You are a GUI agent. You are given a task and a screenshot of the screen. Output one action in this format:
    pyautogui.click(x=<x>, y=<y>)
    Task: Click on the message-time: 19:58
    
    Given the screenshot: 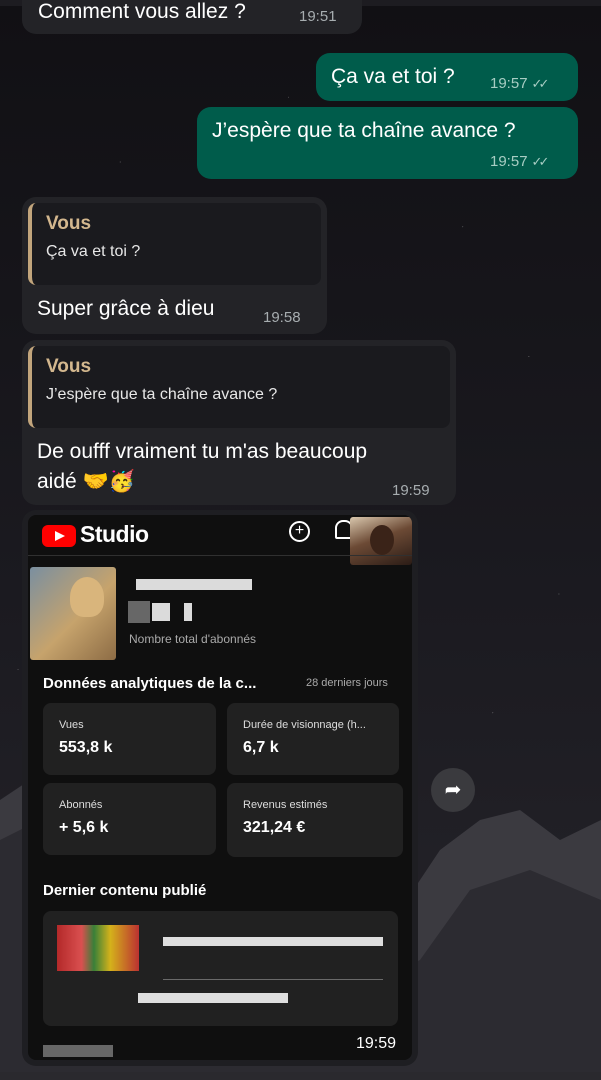 What is the action you would take?
    pyautogui.click(x=282, y=317)
    